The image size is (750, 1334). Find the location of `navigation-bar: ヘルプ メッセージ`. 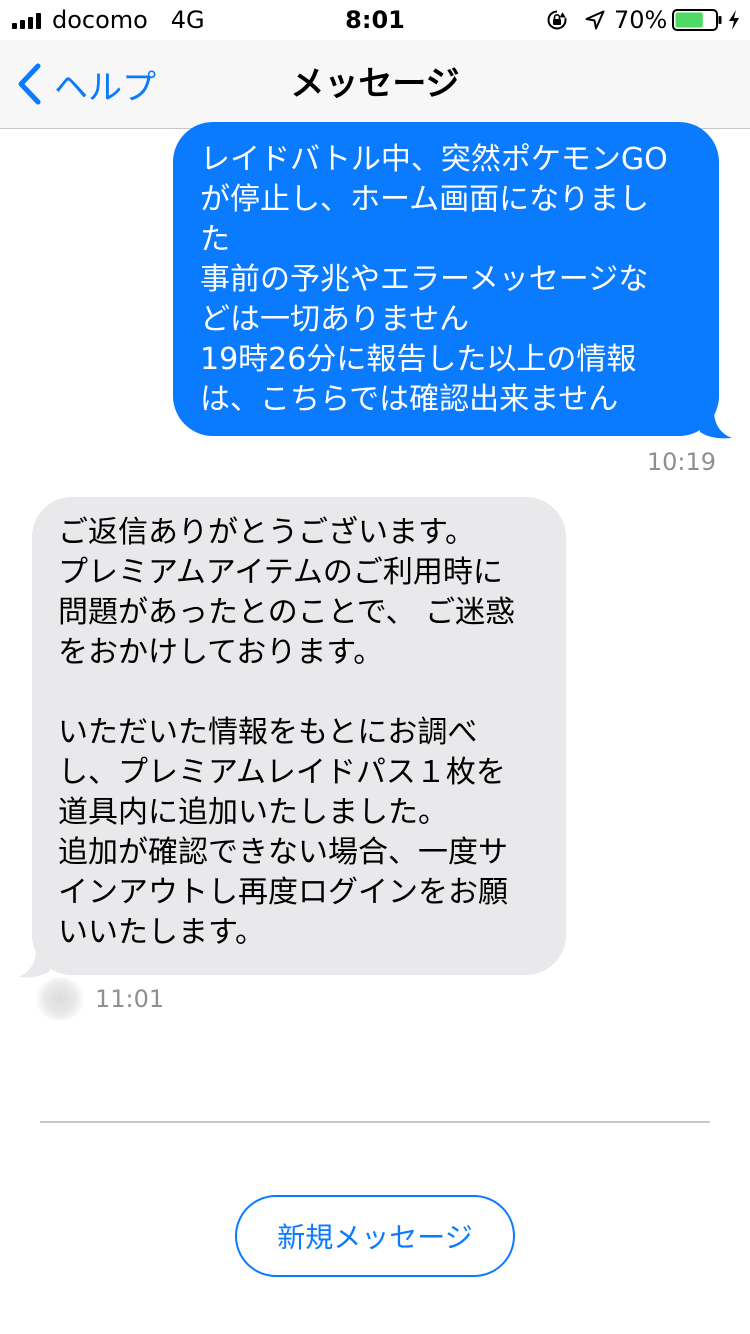

navigation-bar: ヘルプ メッセージ is located at coordinates (375, 84).